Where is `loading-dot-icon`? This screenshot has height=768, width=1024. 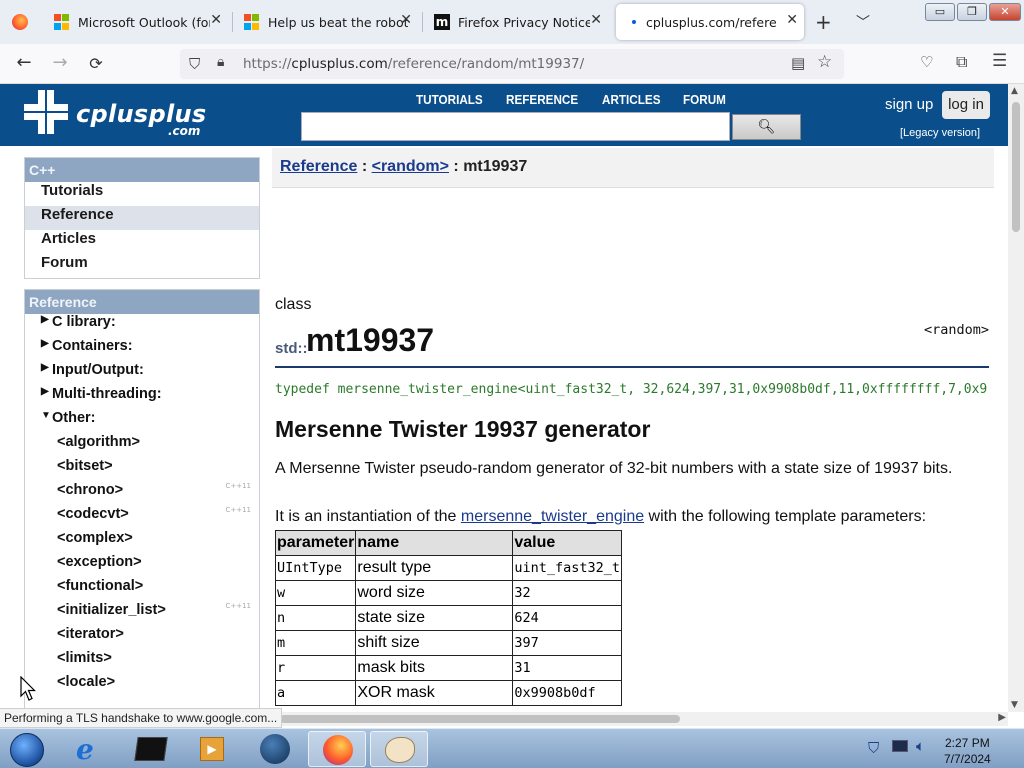
loading-dot-icon is located at coordinates (634, 22).